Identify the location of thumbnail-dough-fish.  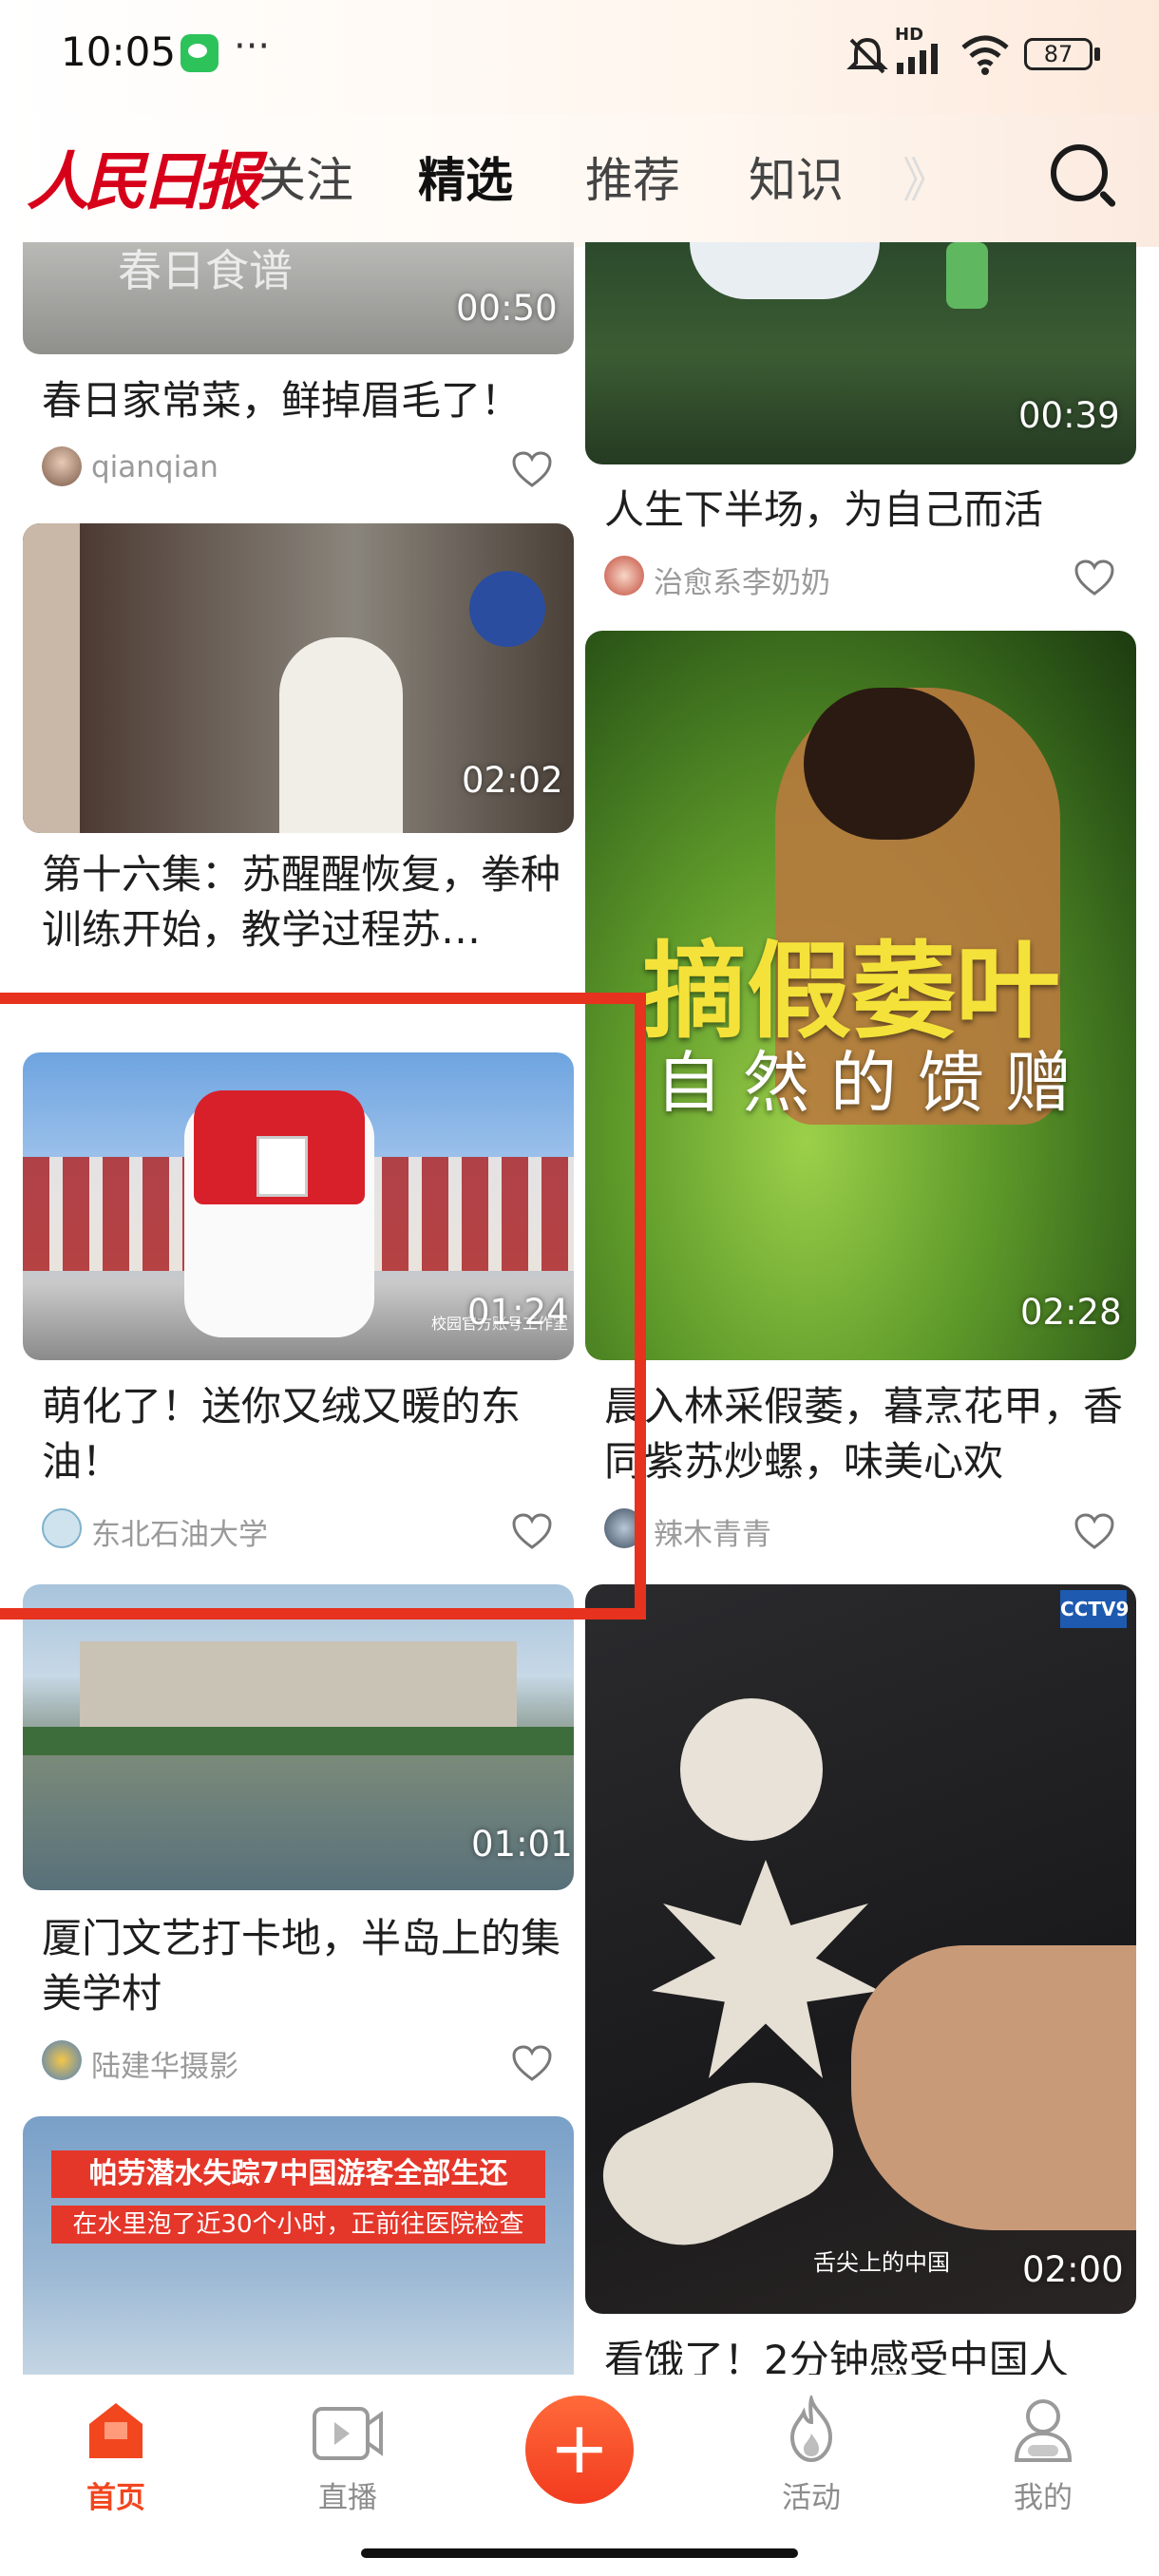
(718, 2164).